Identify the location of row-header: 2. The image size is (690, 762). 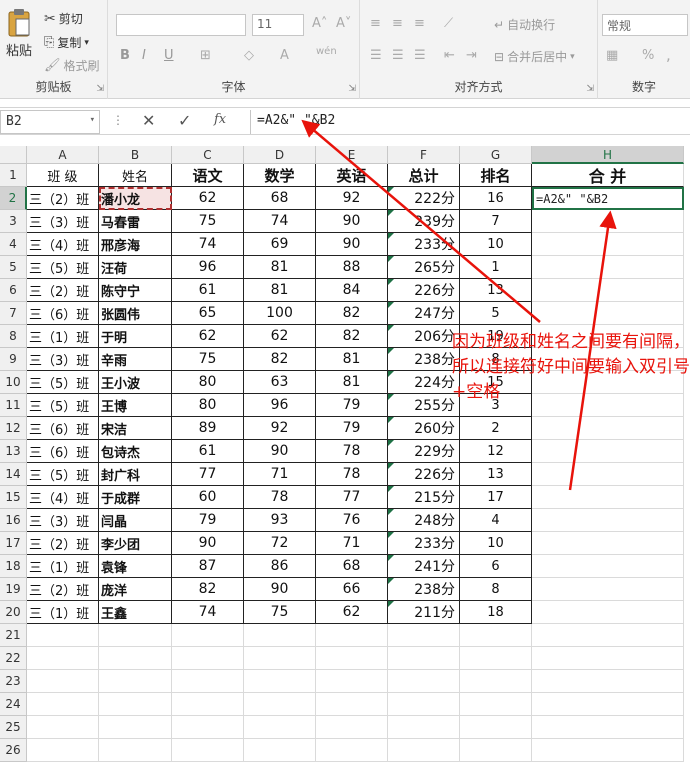
(13, 198).